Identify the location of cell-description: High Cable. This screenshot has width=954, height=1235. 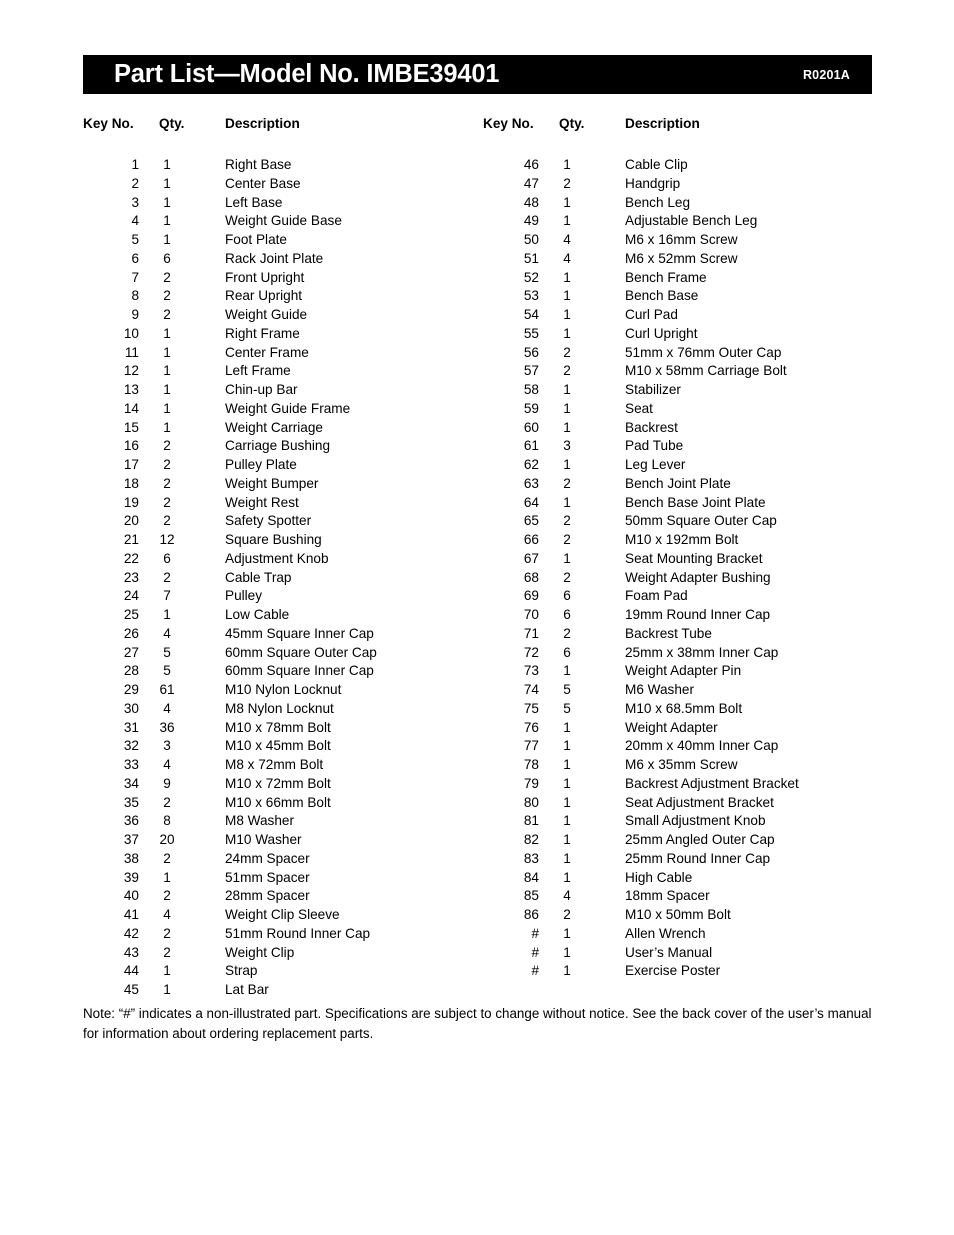
(659, 877).